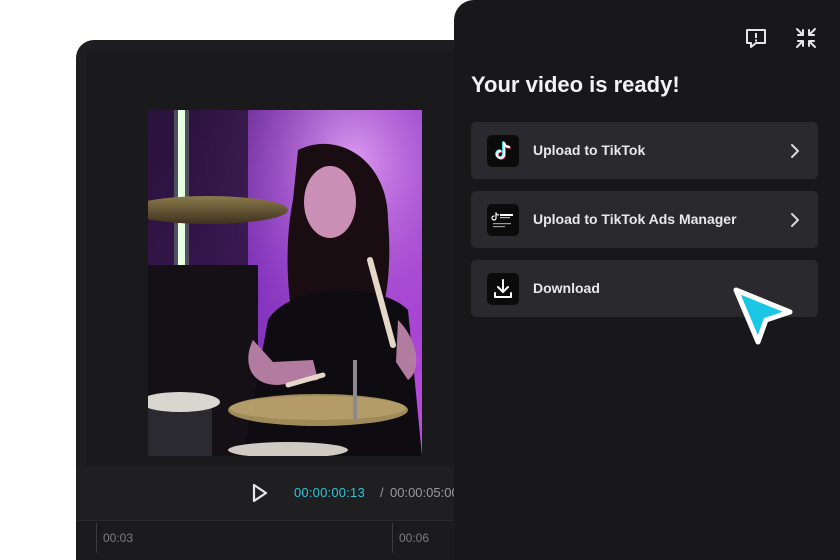  I want to click on play-icon, so click(260, 493).